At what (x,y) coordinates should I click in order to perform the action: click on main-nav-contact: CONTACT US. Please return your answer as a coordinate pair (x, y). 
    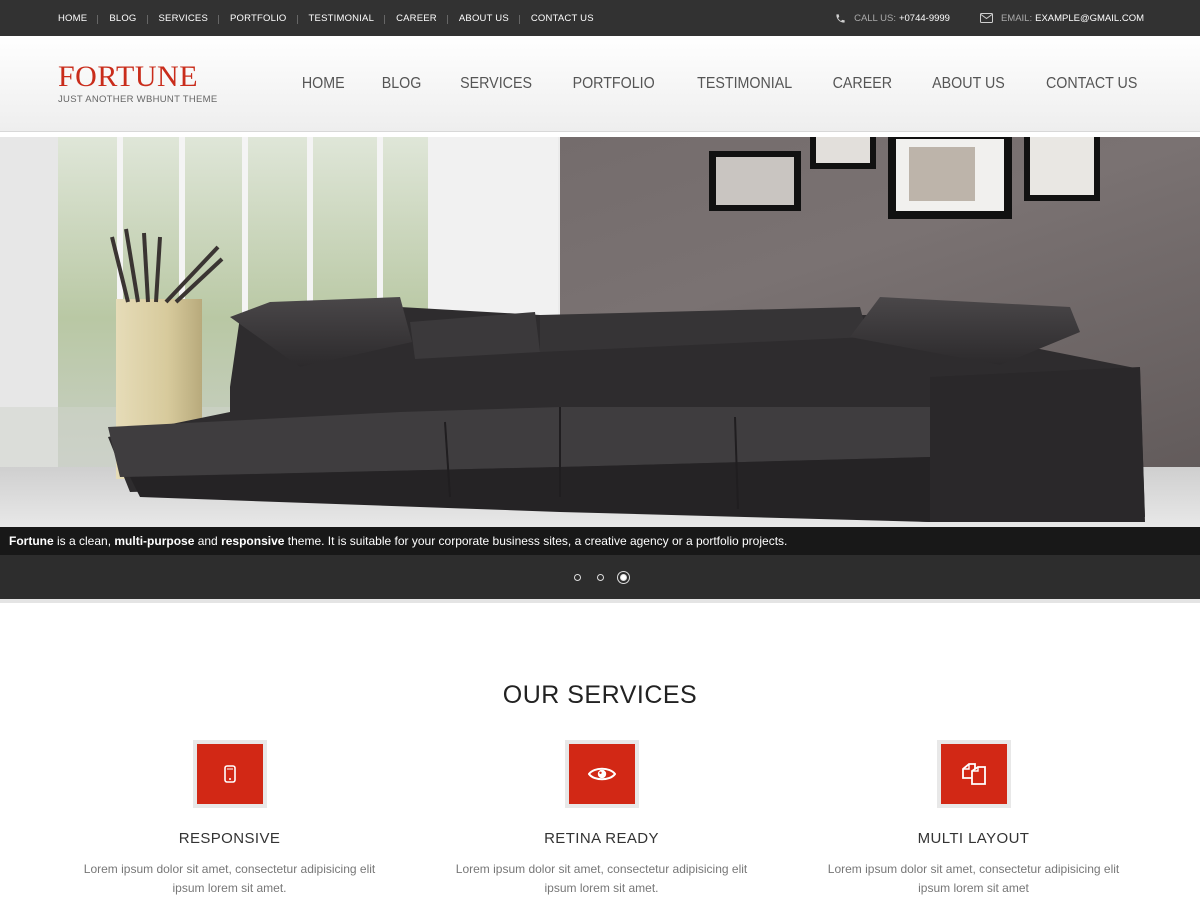
    Looking at the image, I should click on (1091, 84).